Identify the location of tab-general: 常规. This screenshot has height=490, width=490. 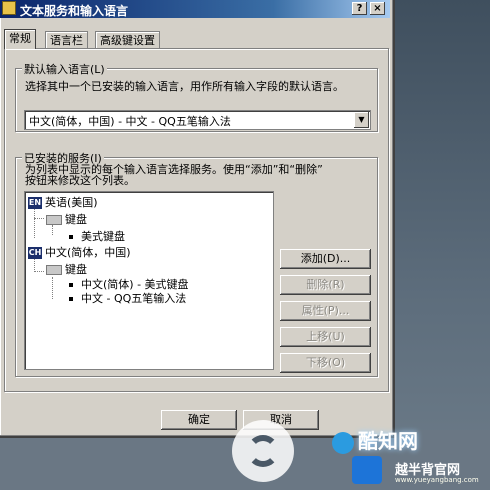
(20, 39).